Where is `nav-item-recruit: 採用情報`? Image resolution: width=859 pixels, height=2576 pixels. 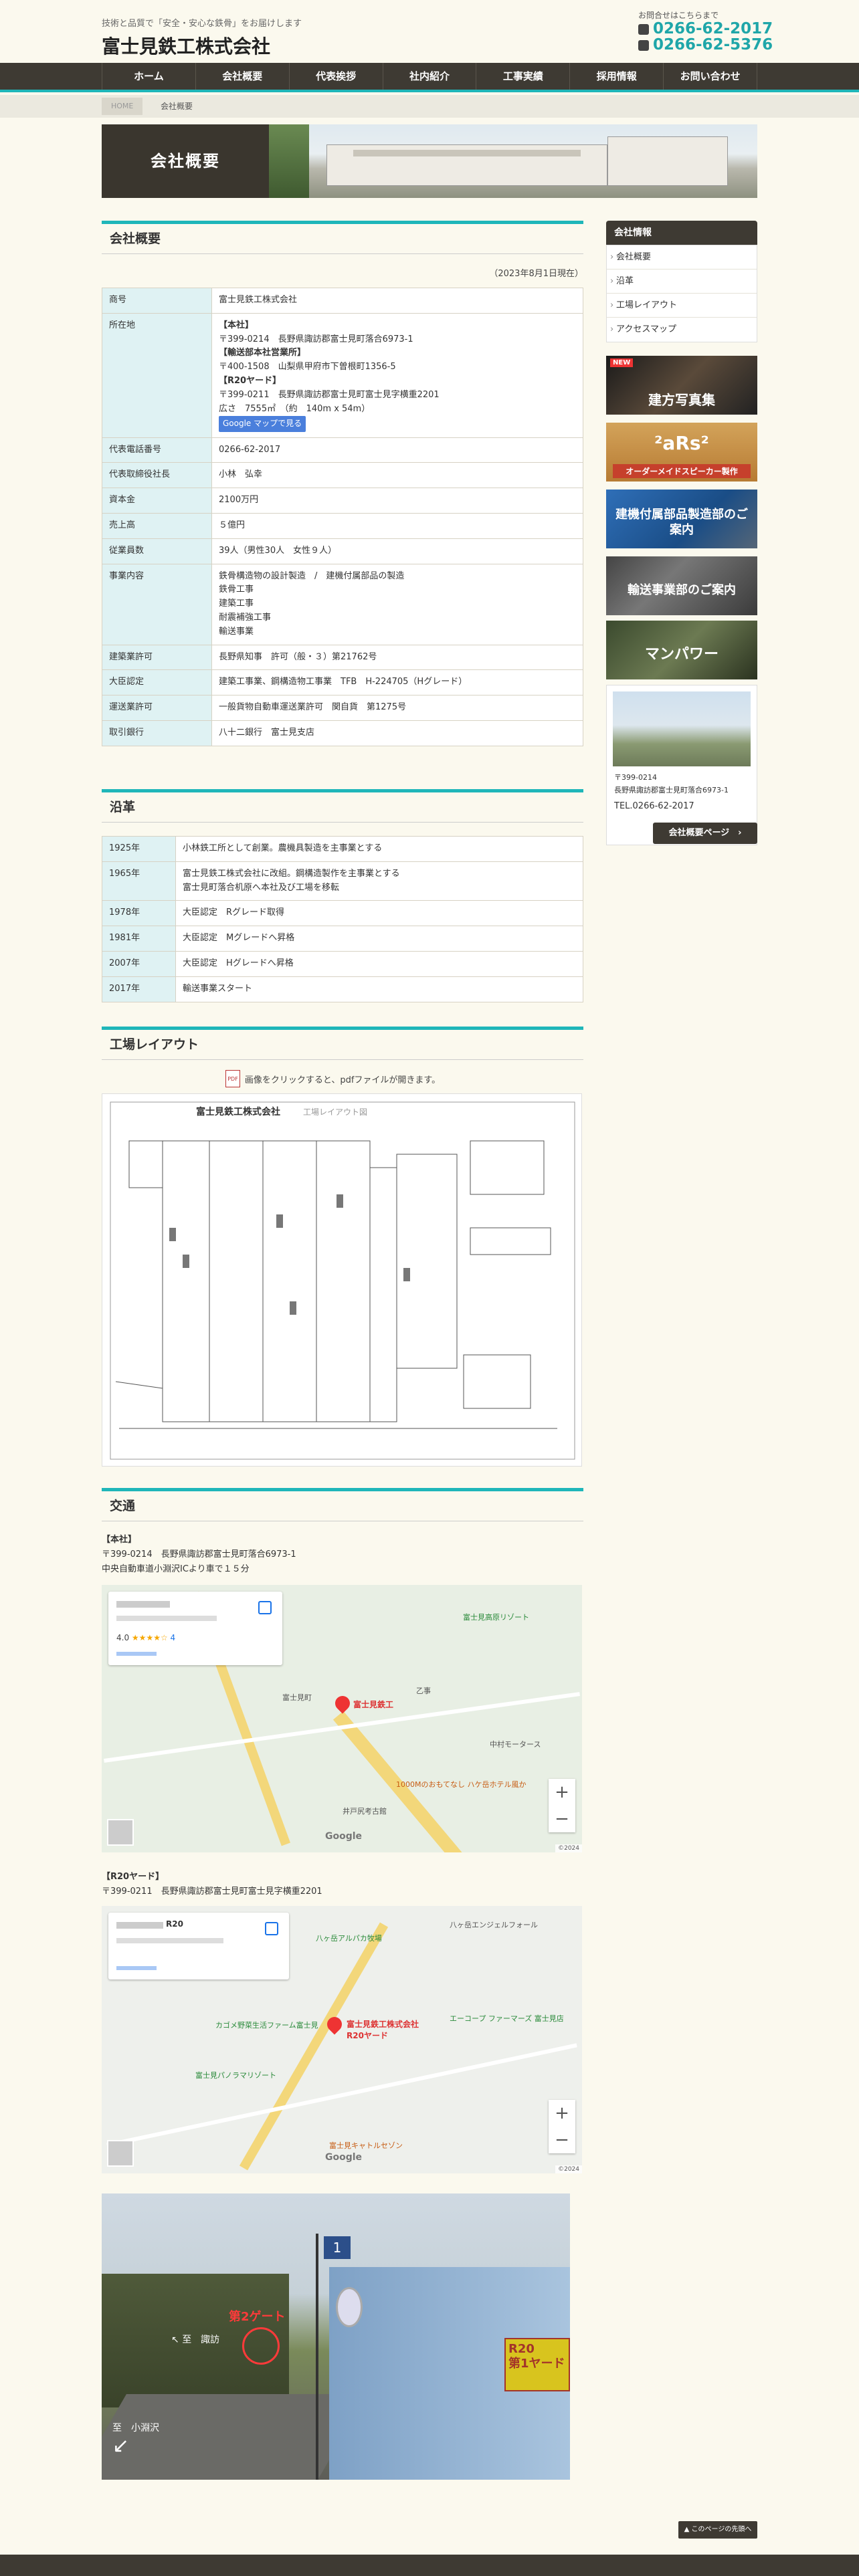
nav-item-recruit: 採用情報 is located at coordinates (616, 76).